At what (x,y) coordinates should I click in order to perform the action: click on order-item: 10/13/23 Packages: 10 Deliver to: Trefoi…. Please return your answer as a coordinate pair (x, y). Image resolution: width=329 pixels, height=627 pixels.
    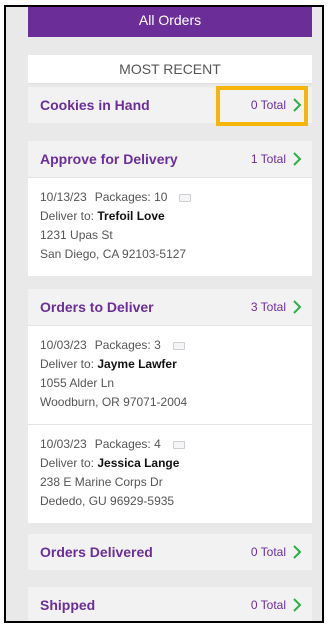
    Looking at the image, I should click on (170, 226).